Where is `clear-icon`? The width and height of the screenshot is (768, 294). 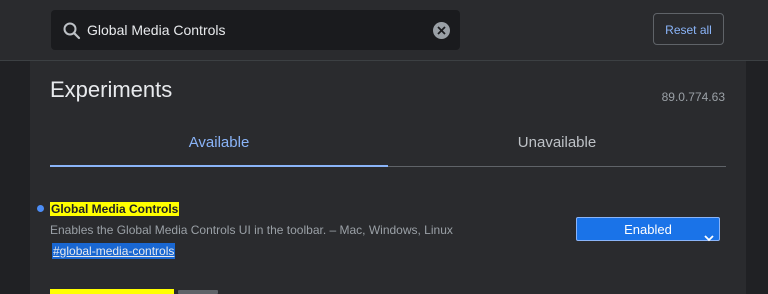
clear-icon is located at coordinates (441, 30).